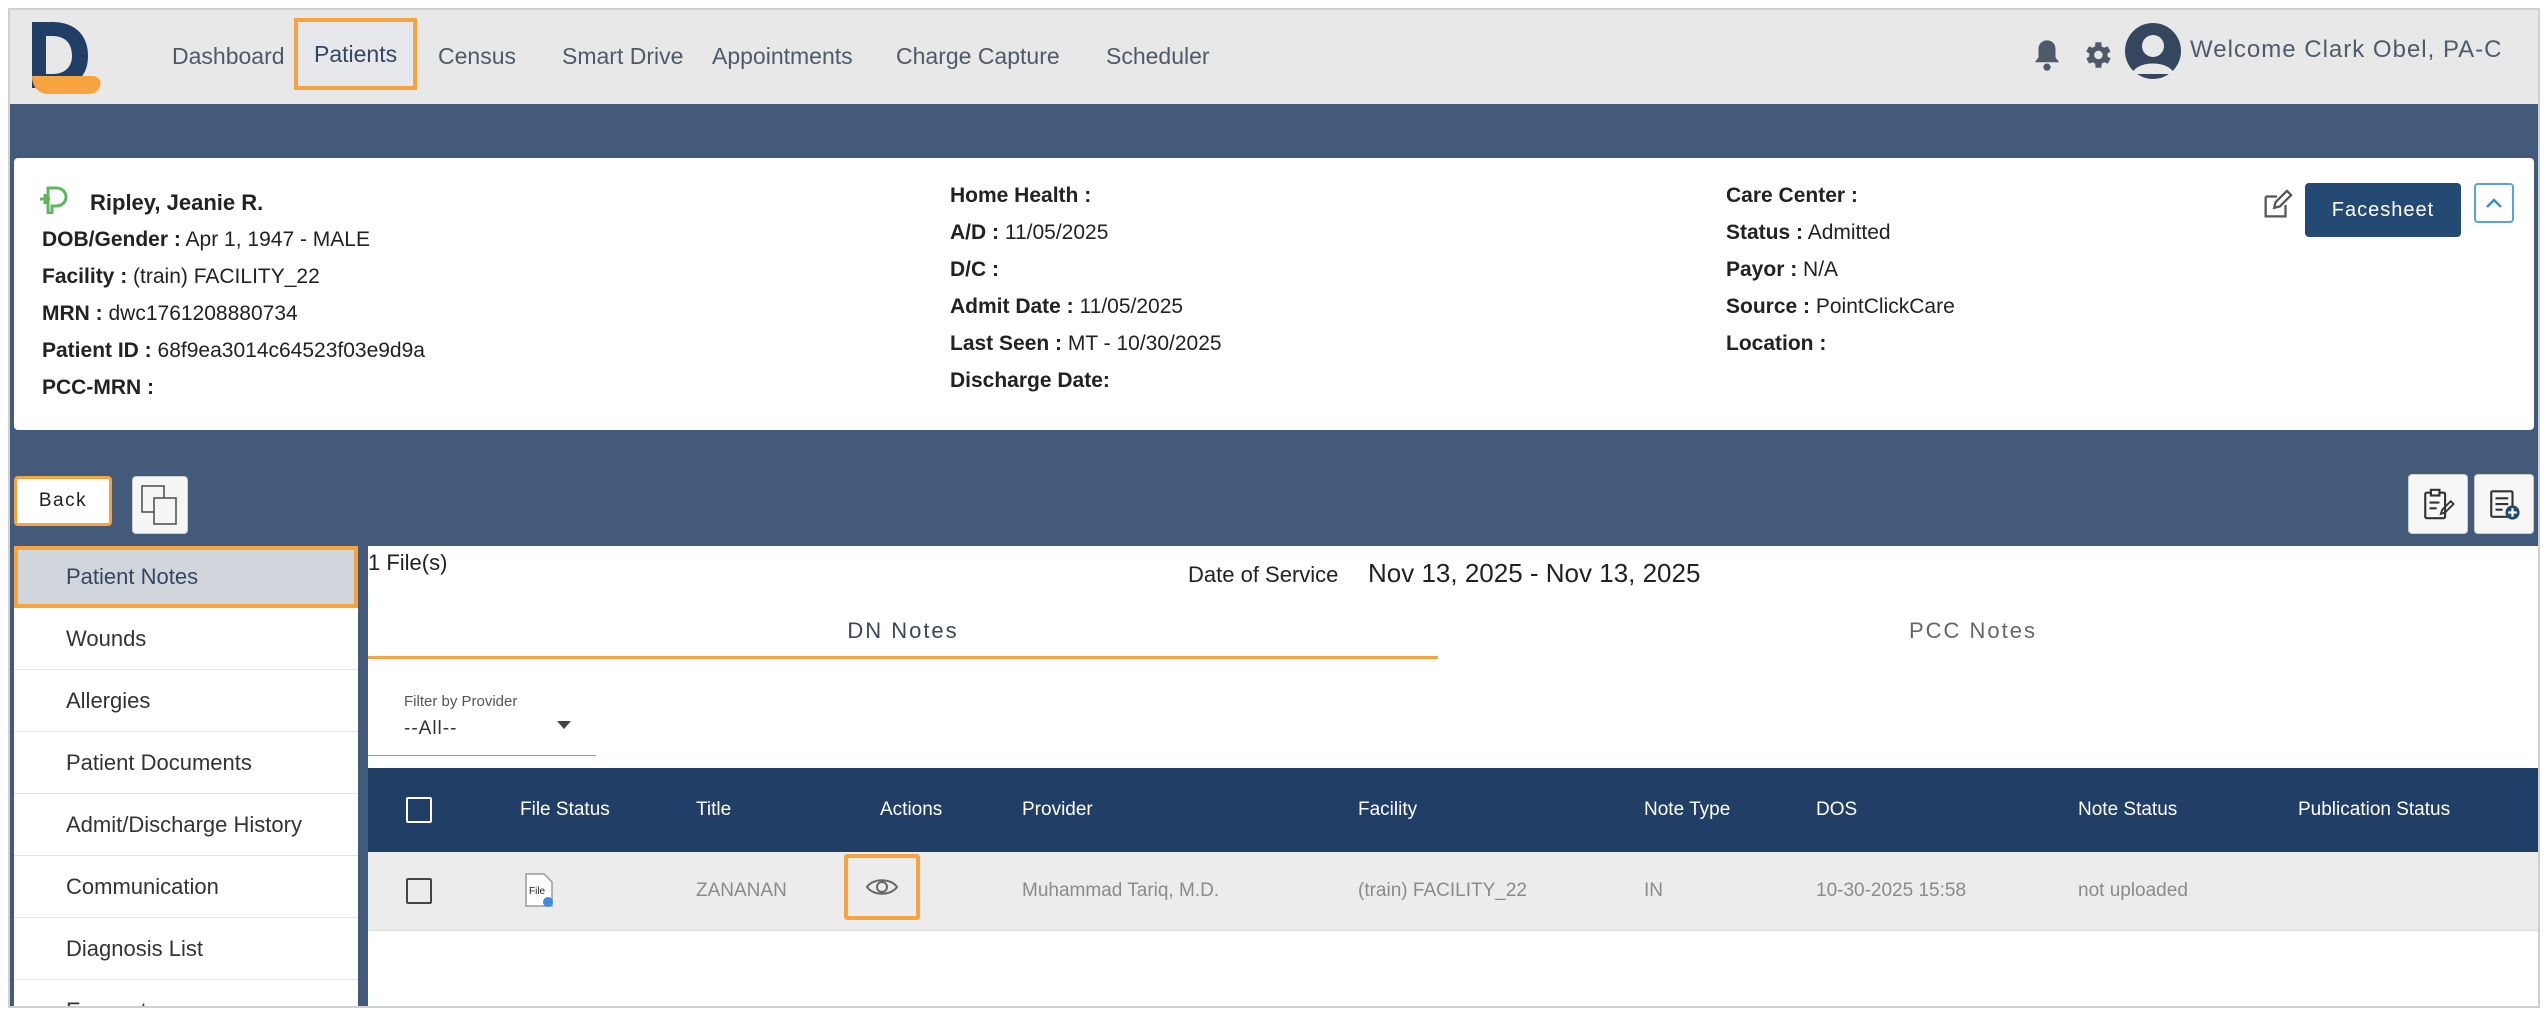 Image resolution: width=2548 pixels, height=1016 pixels. I want to click on col-provider: Provider, so click(1057, 810).